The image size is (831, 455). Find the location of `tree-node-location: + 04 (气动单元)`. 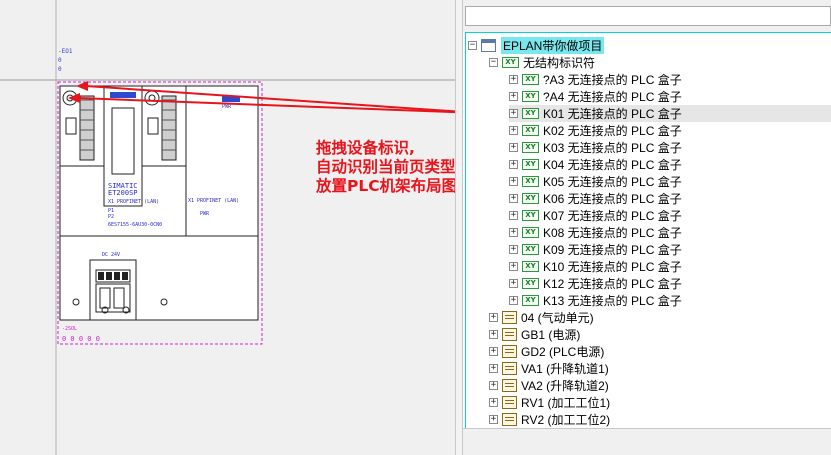

tree-node-location: + 04 (气动单元) is located at coordinates (541, 317).